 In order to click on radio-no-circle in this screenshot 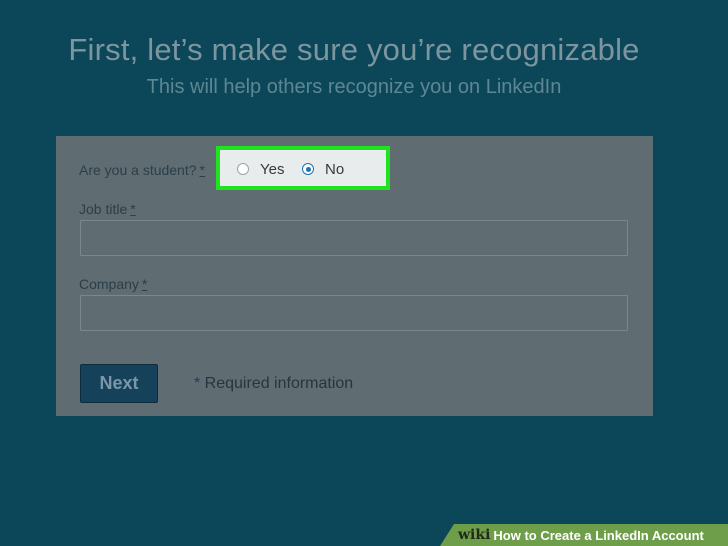, I will do `click(308, 169)`.